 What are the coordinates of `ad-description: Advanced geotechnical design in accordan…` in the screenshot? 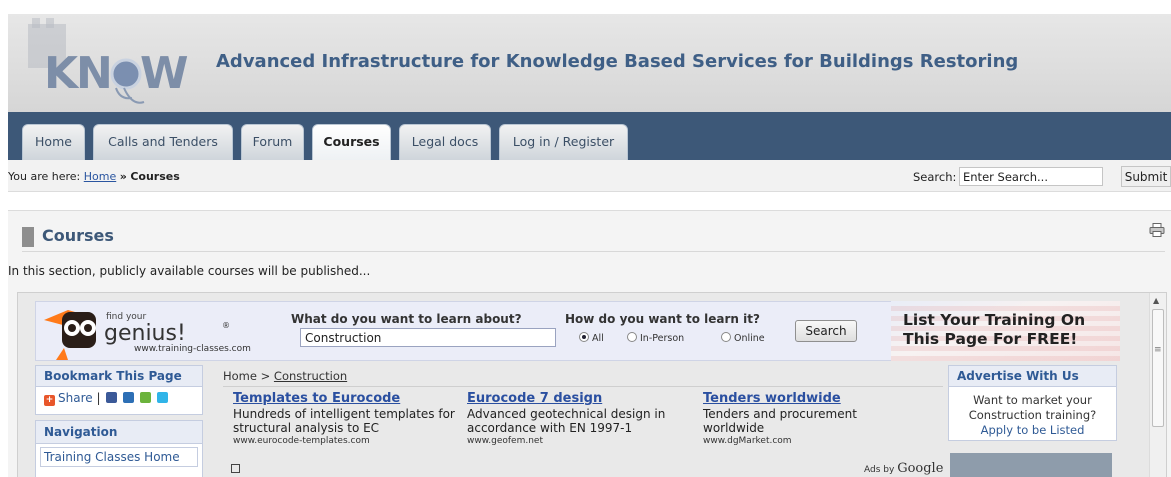 It's located at (566, 421).